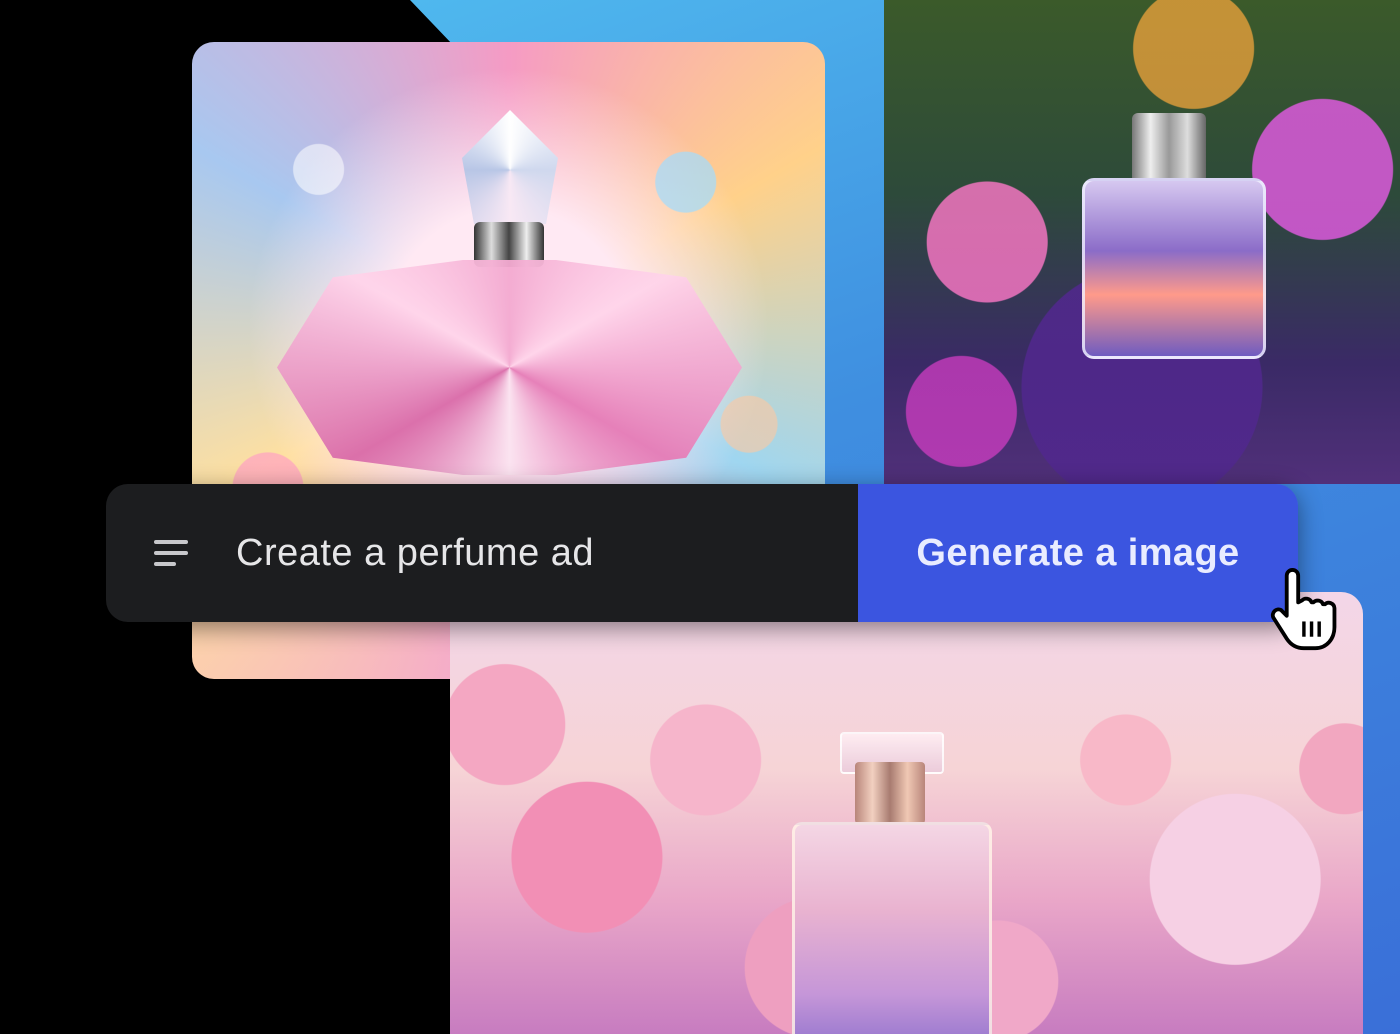 This screenshot has height=1034, width=1400. Describe the element at coordinates (890, 793) in the screenshot. I see `bottle-neck` at that location.